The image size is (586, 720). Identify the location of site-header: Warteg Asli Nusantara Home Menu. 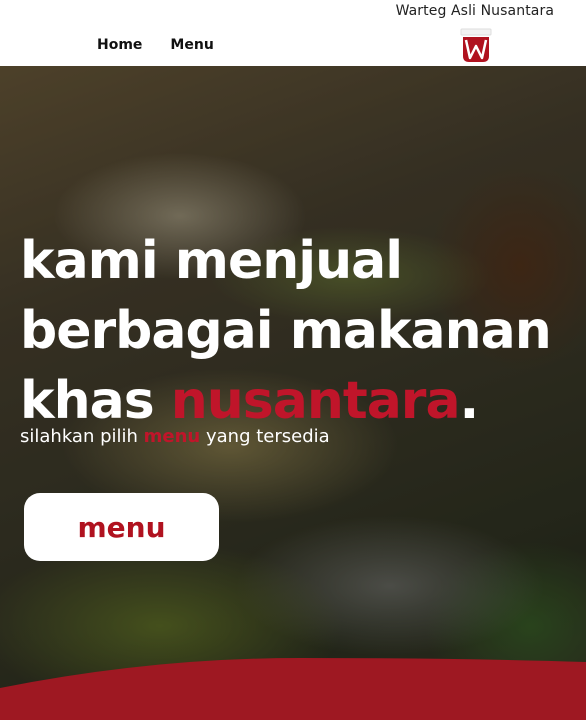
(293, 33).